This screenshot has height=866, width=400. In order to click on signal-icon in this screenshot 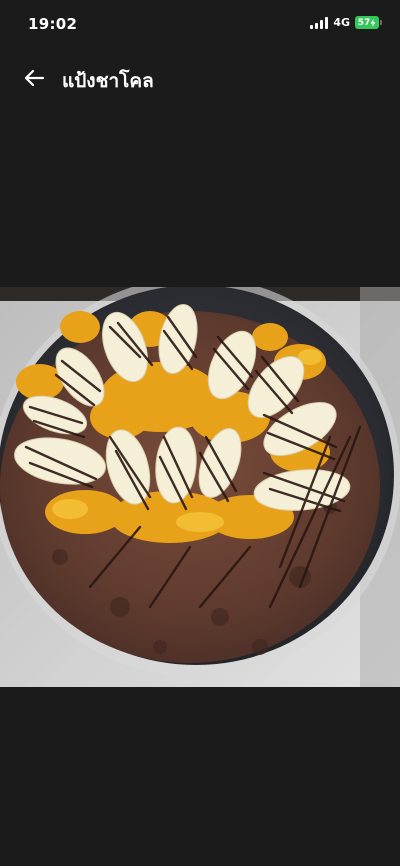, I will do `click(319, 22)`.